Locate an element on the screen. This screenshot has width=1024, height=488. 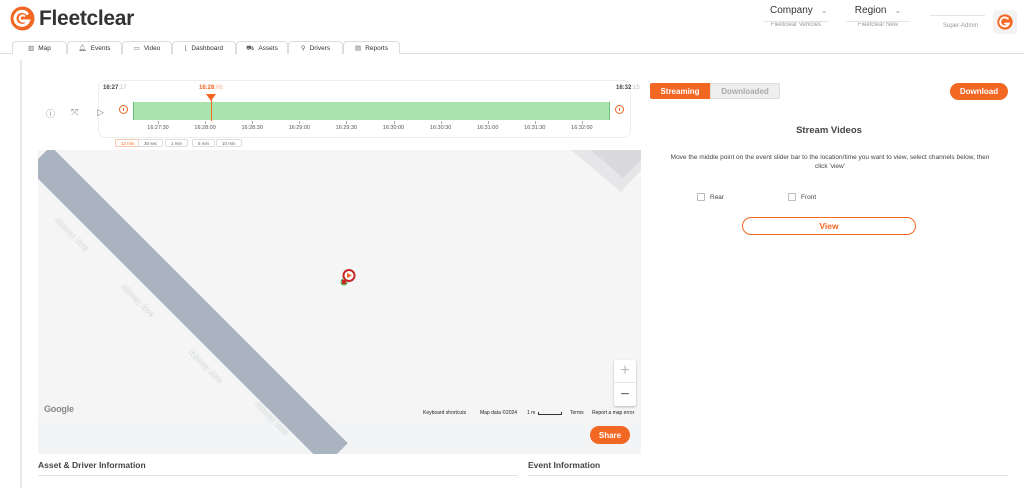
tab-drivers: ⚲ Drivers is located at coordinates (315, 47).